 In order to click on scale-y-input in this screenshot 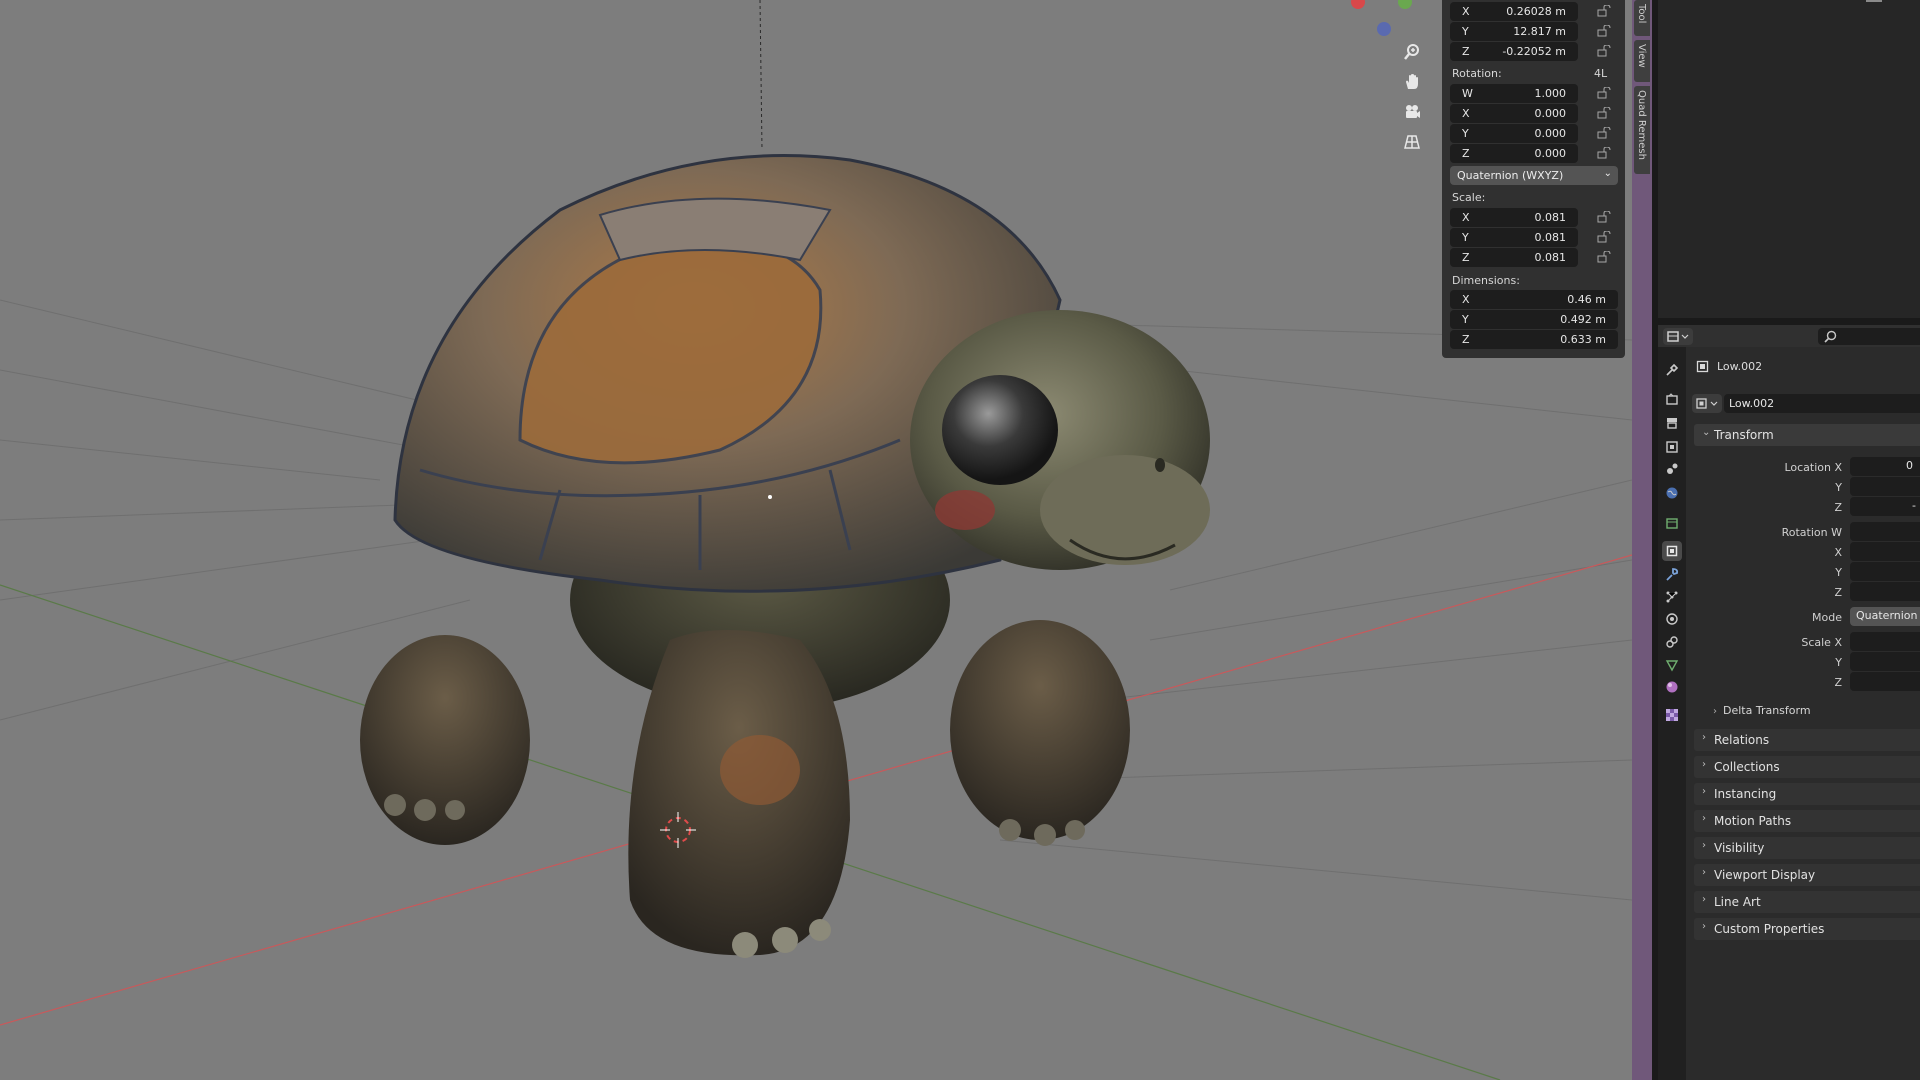, I will do `click(1885, 661)`.